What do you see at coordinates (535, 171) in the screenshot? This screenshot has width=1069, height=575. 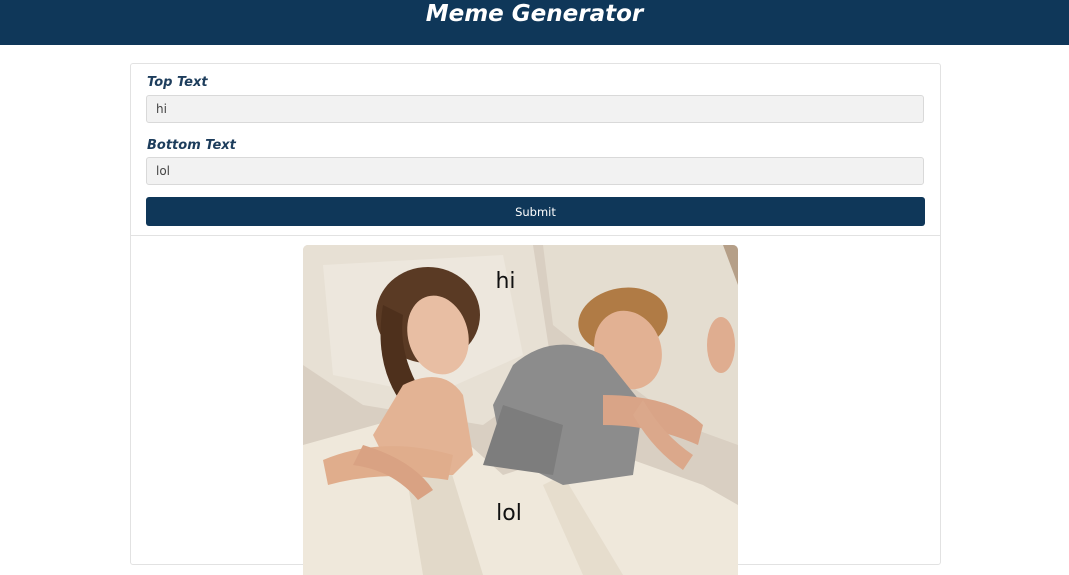 I see `bottom-text-input` at bounding box center [535, 171].